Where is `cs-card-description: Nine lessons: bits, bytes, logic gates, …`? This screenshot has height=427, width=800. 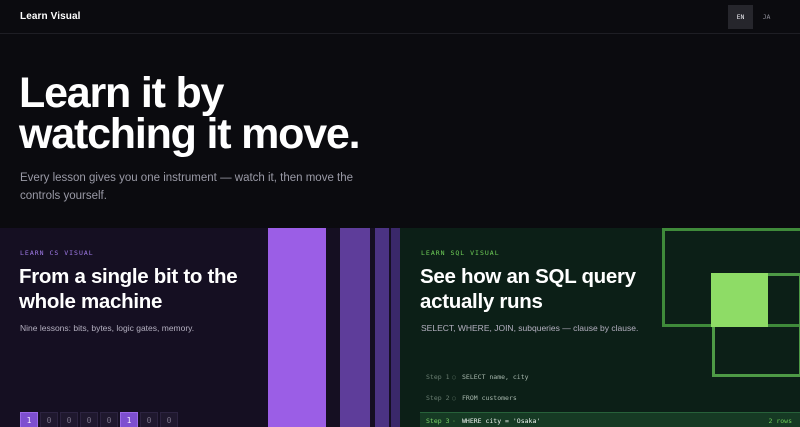 cs-card-description: Nine lessons: bits, bytes, logic gates, … is located at coordinates (107, 328).